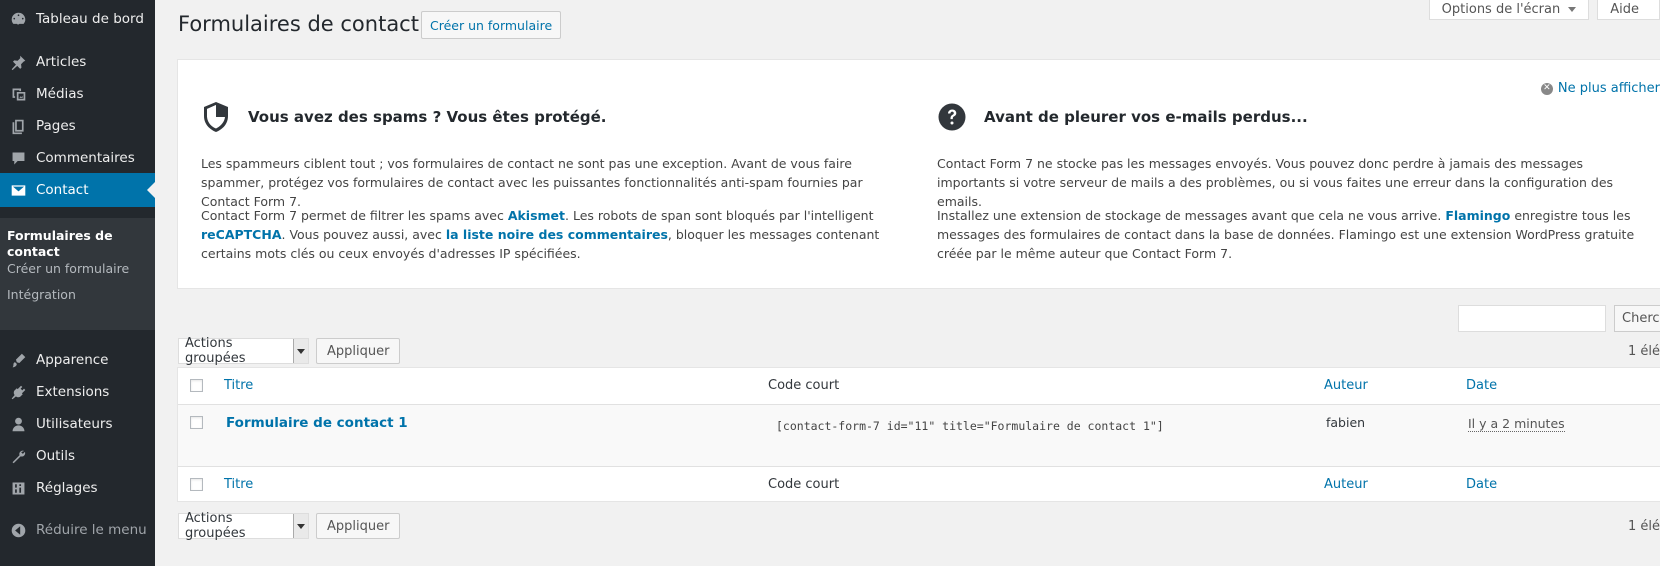  What do you see at coordinates (18, 456) in the screenshot?
I see `tools-icon` at bounding box center [18, 456].